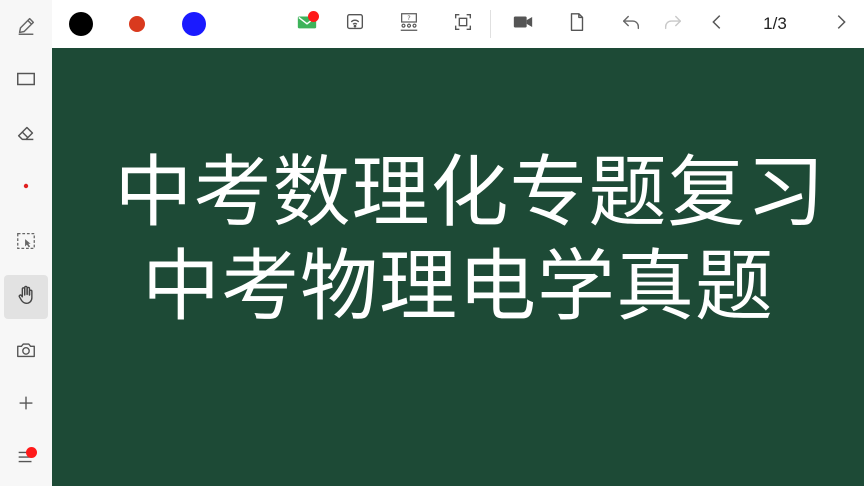 The width and height of the screenshot is (864, 486). I want to click on page-indicator: 1/3, so click(775, 23).